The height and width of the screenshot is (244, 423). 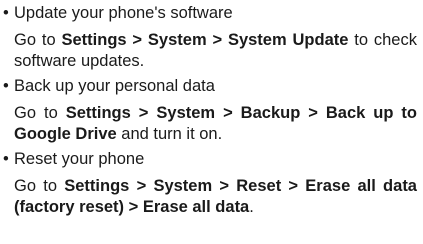 I want to click on list-item-title: Back up your personal data, so click(x=114, y=86).